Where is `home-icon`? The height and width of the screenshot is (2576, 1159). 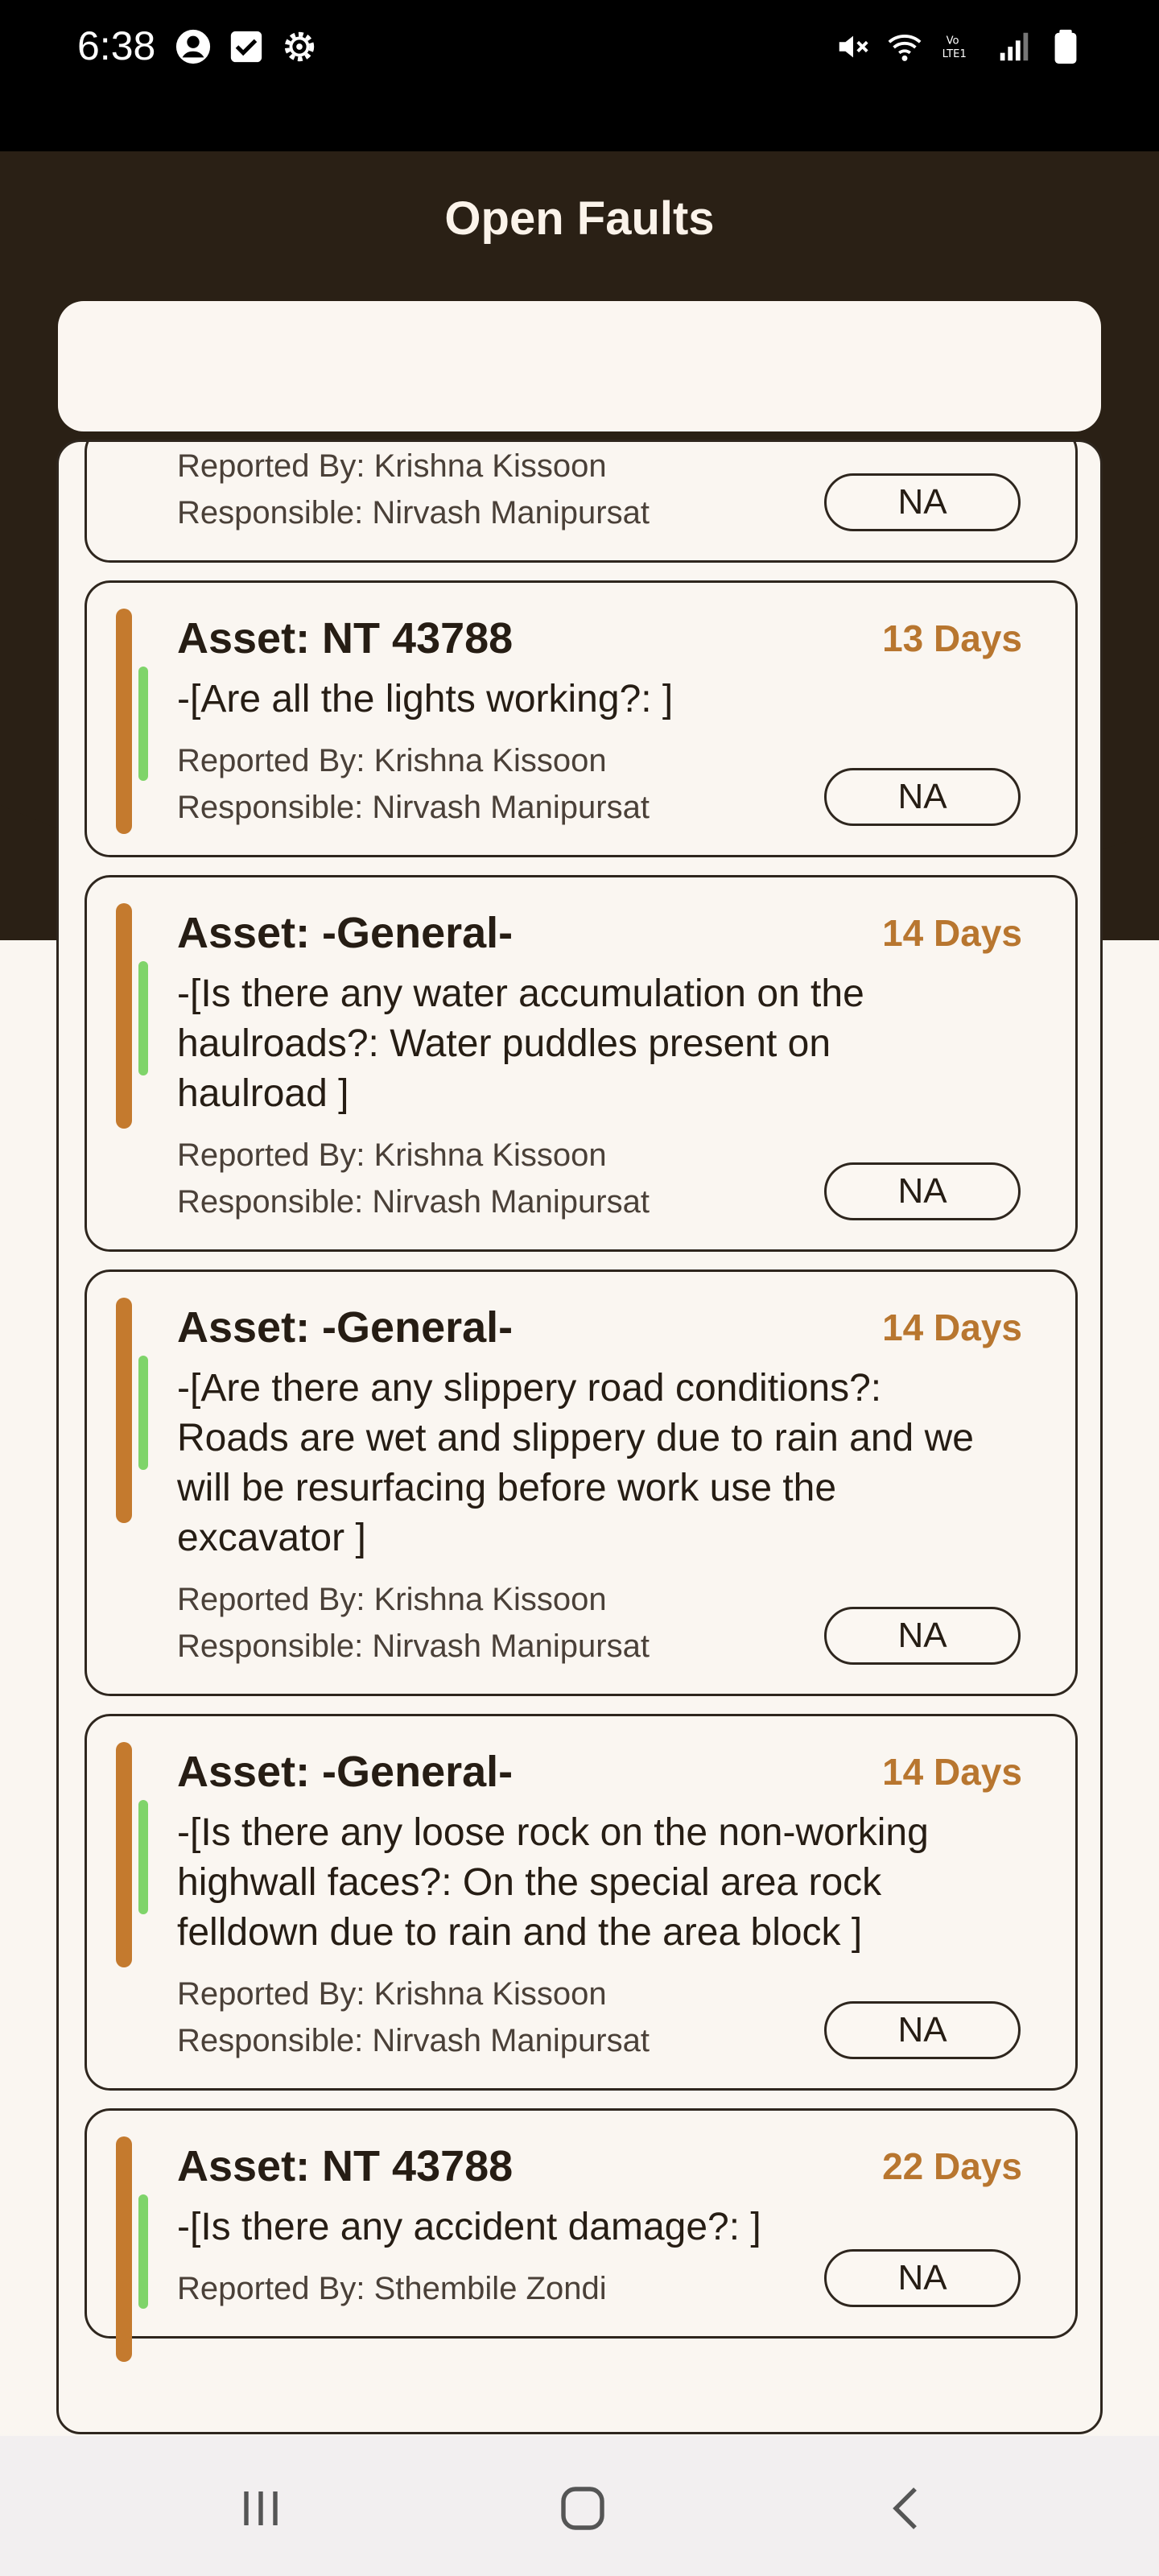 home-icon is located at coordinates (582, 2508).